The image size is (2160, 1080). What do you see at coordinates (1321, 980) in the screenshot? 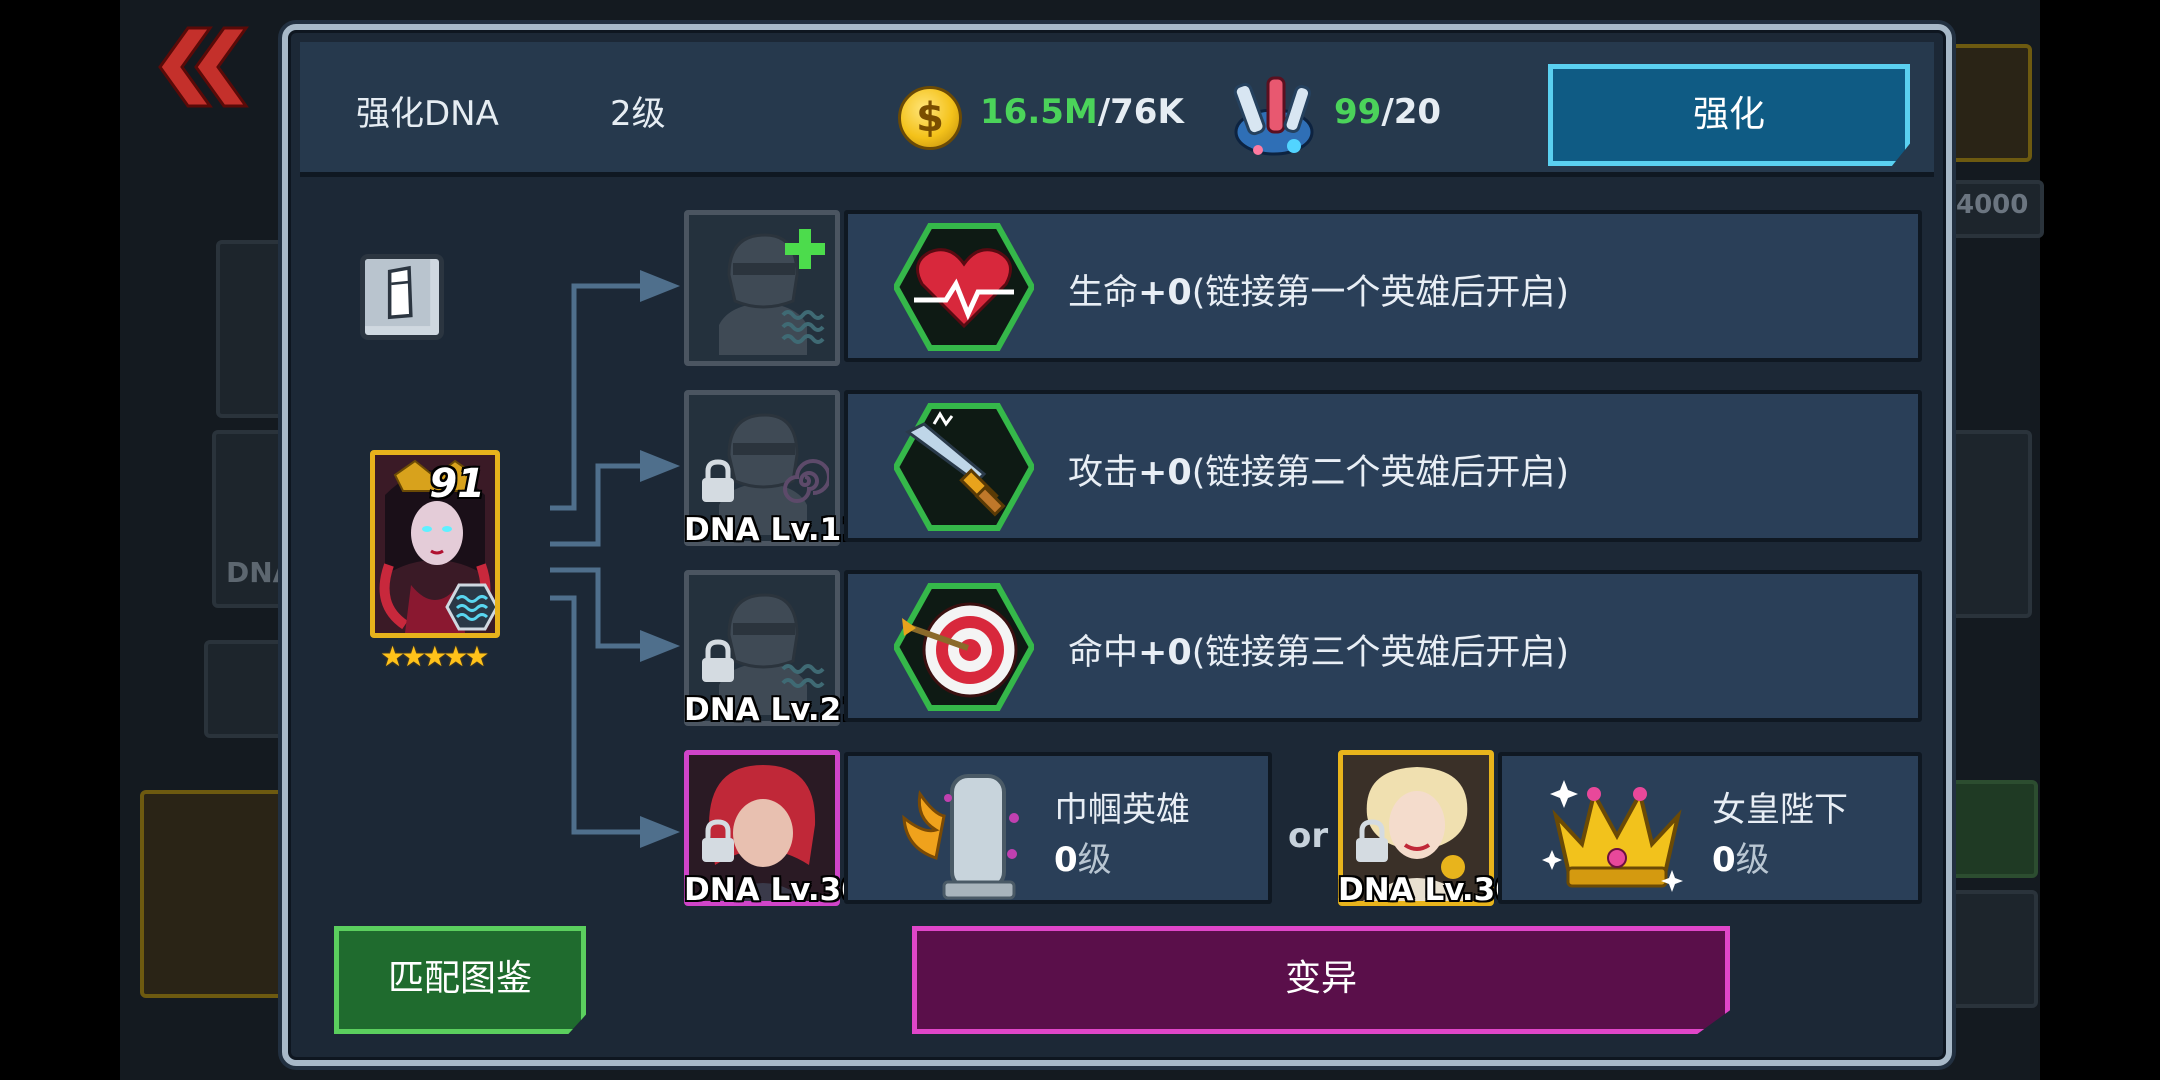
I see `mutate-button: 变异` at bounding box center [1321, 980].